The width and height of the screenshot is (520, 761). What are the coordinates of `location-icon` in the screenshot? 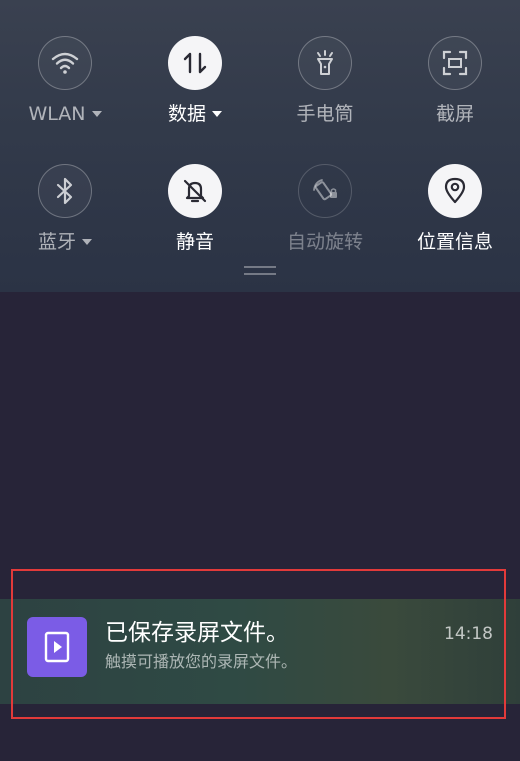 It's located at (455, 190).